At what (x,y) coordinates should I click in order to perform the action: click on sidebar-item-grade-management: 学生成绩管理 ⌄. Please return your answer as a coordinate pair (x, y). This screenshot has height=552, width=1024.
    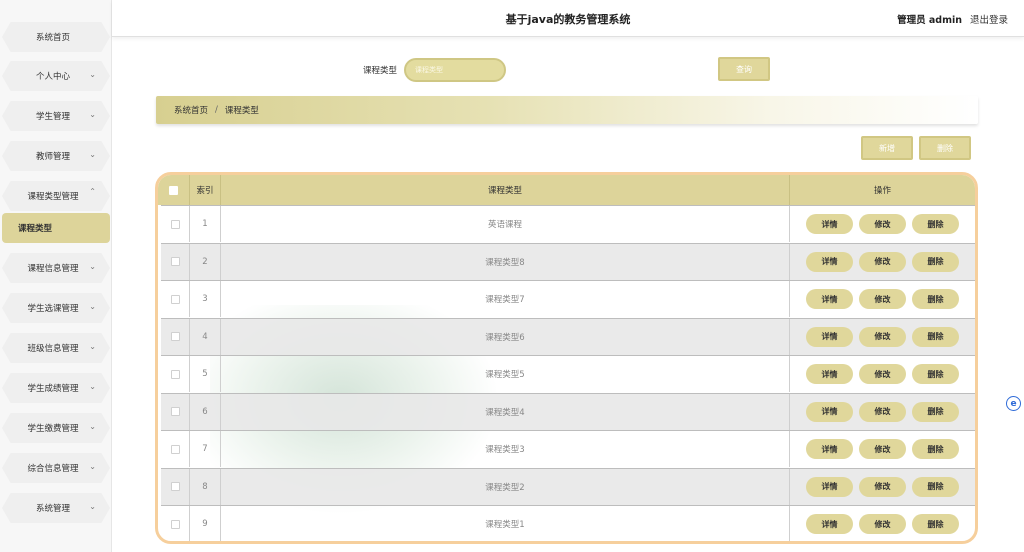
    Looking at the image, I should click on (56, 388).